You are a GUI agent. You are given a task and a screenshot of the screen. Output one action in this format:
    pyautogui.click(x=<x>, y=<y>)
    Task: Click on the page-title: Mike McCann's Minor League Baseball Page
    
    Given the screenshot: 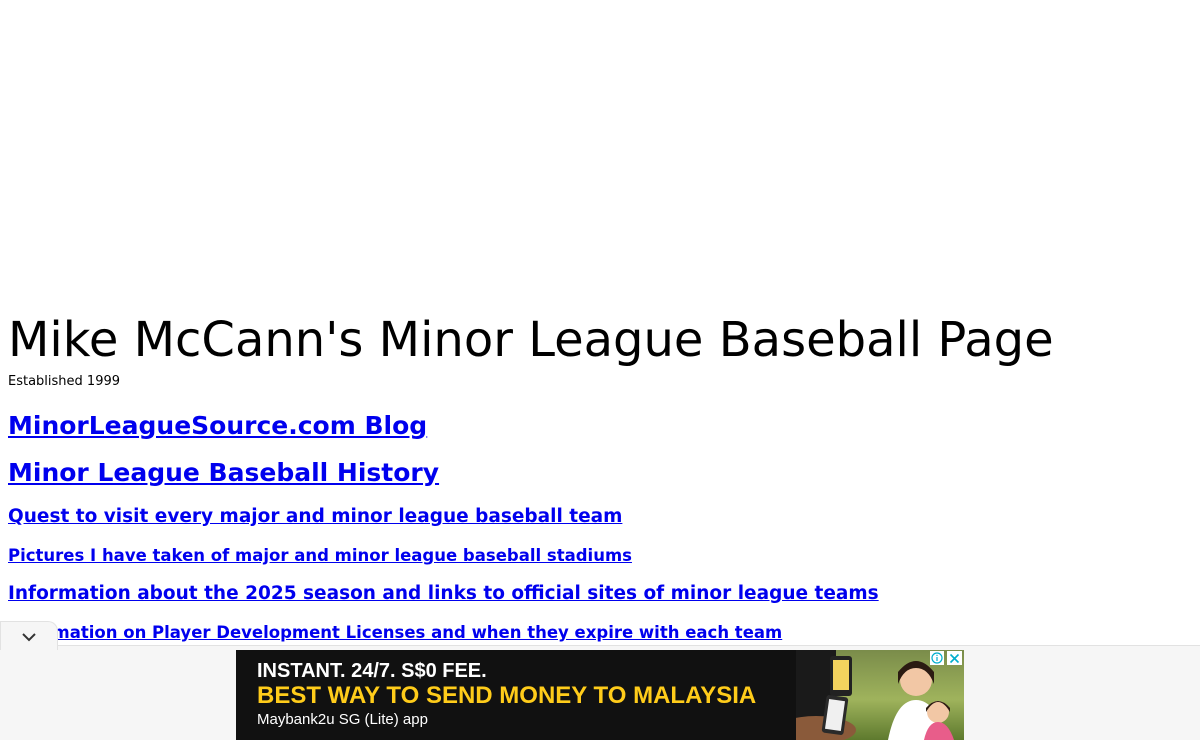 What is the action you would take?
    pyautogui.click(x=531, y=340)
    